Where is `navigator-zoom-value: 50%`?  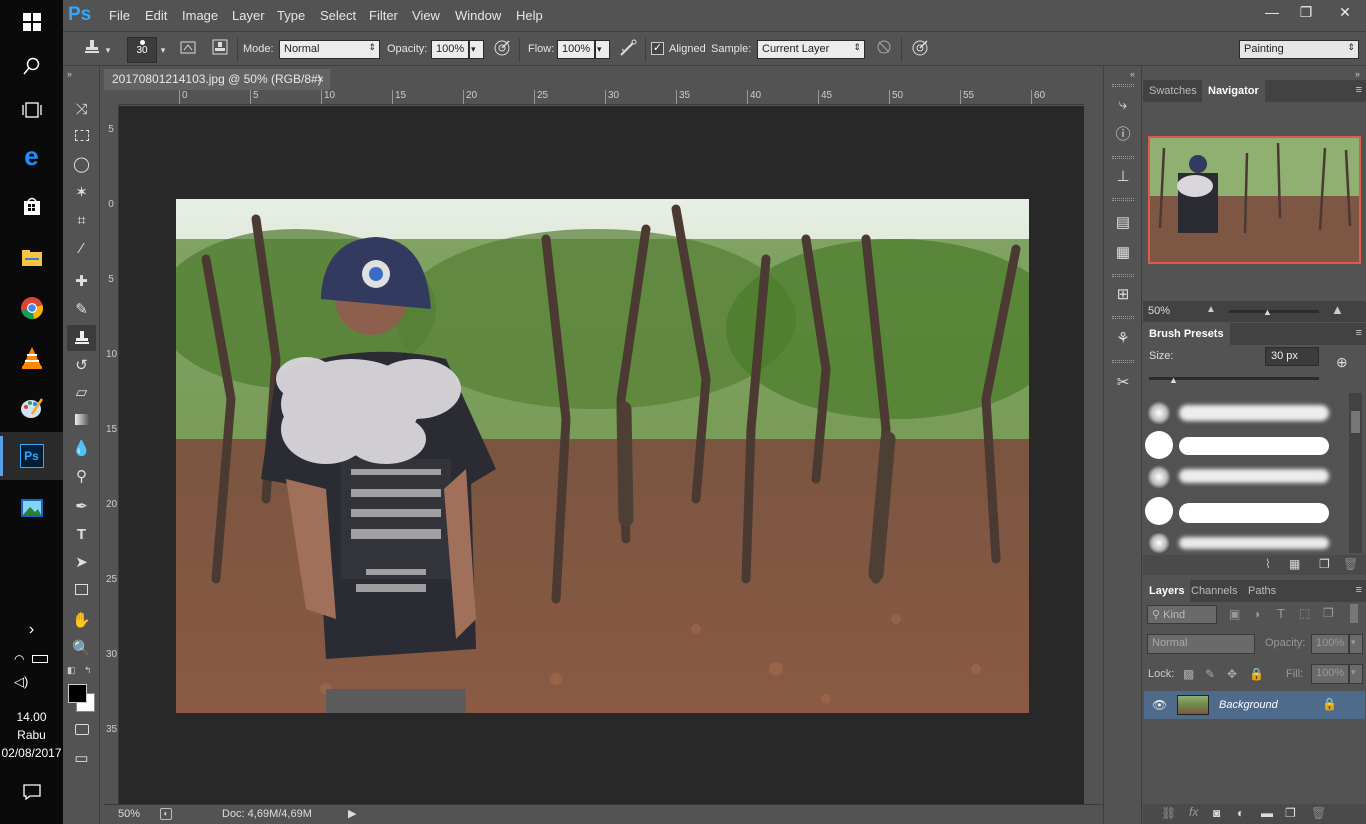 navigator-zoom-value: 50% is located at coordinates (1159, 311).